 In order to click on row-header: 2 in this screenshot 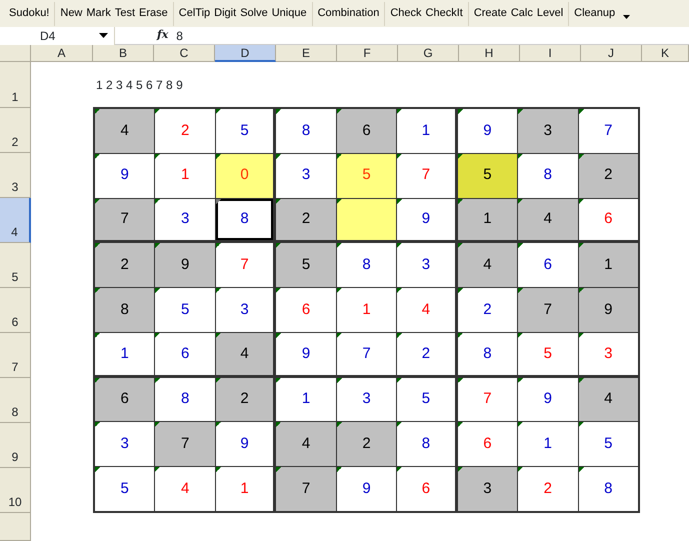, I will do `click(15, 130)`.